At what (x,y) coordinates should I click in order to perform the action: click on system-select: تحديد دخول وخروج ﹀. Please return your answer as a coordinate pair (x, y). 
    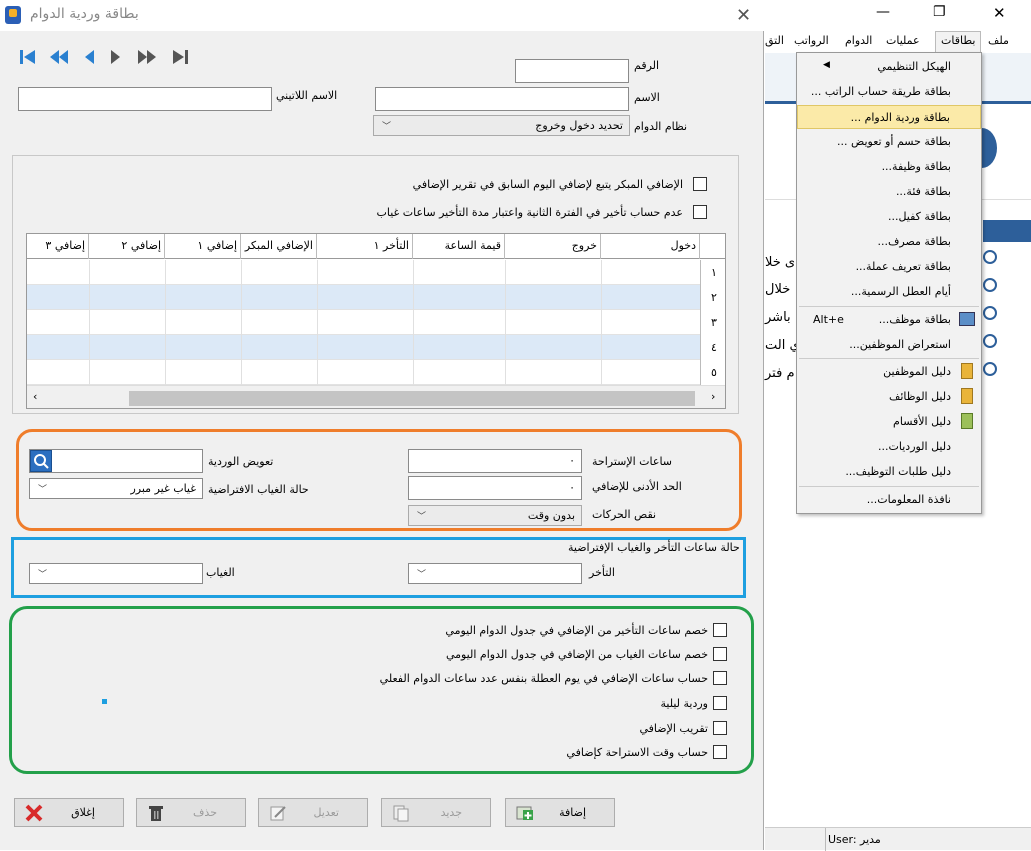
    Looking at the image, I should click on (501, 125).